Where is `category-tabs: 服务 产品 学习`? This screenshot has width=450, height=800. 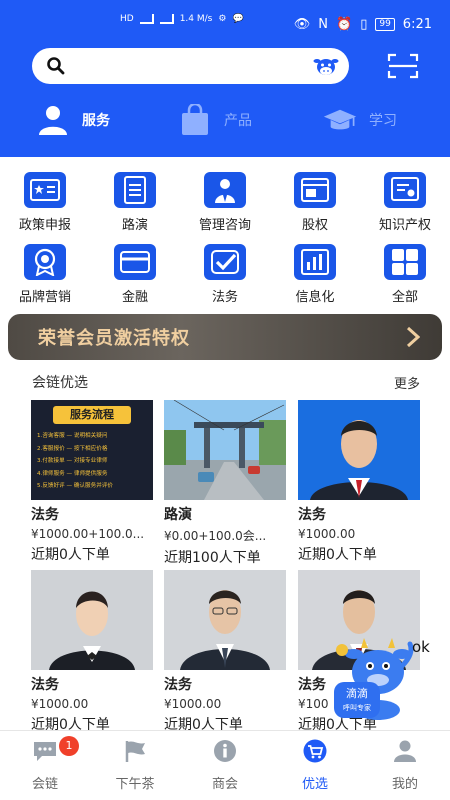 category-tabs: 服务 产品 学习 is located at coordinates (225, 120).